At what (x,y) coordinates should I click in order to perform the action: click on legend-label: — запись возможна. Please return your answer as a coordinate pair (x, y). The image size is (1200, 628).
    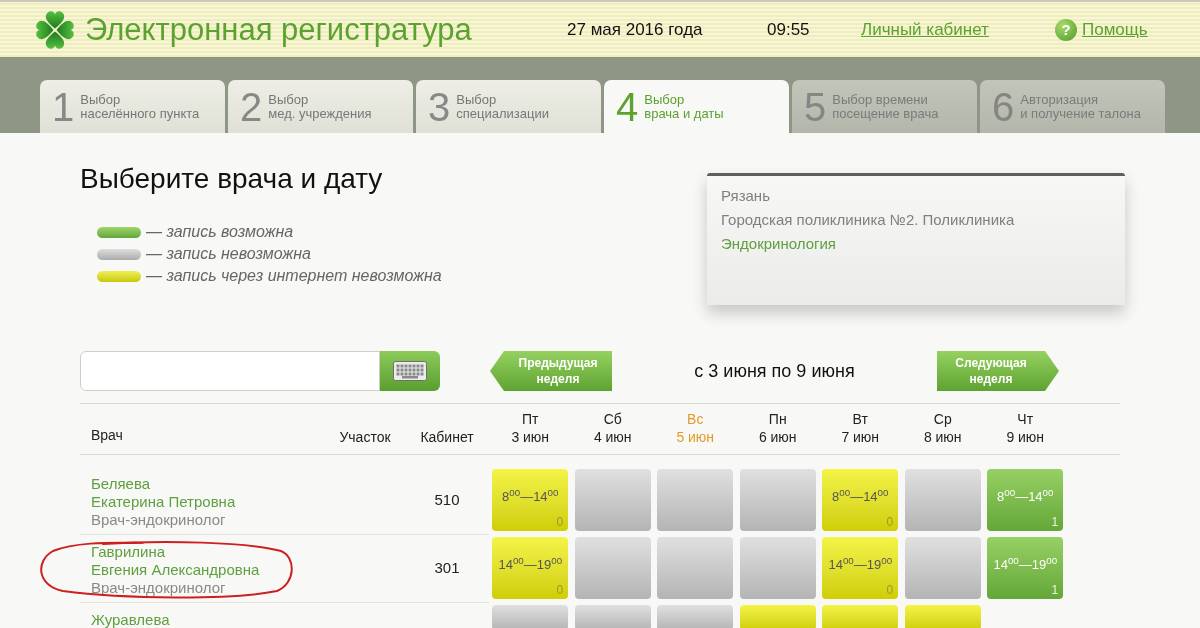
    Looking at the image, I should click on (220, 232).